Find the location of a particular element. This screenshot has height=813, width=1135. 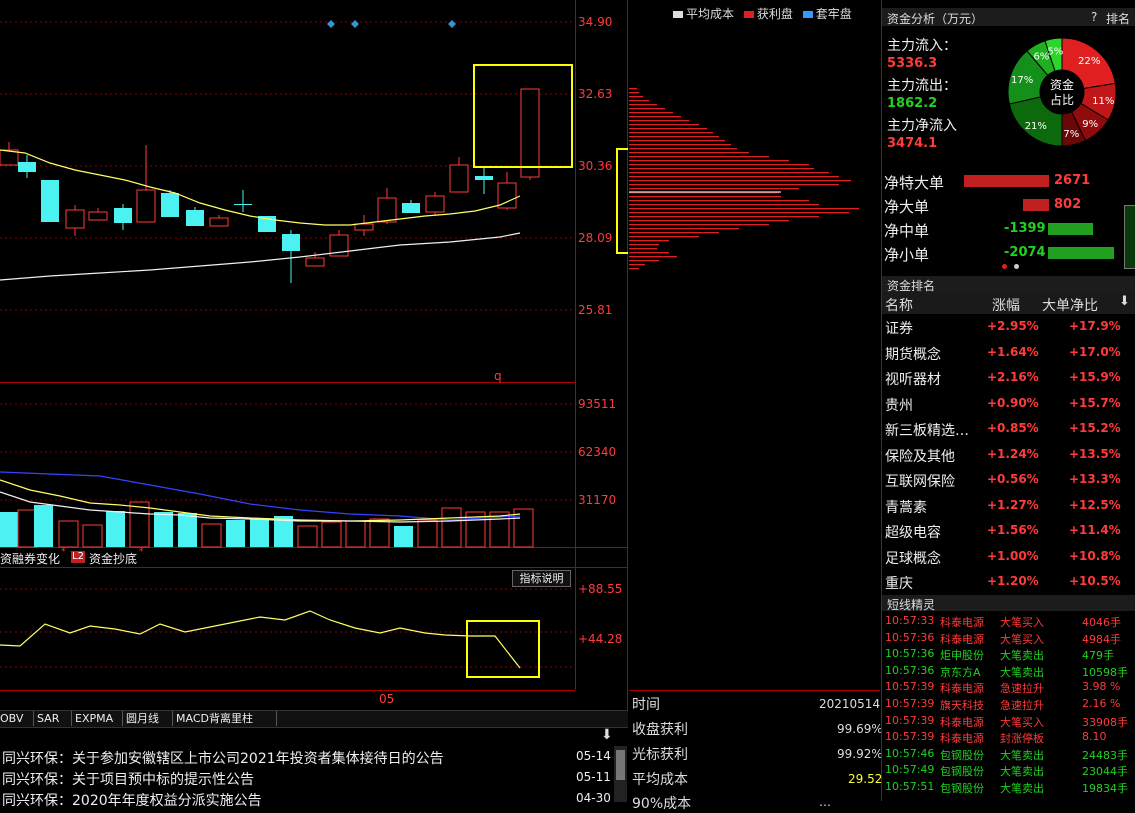

news-item: 同兴环保：关于参加安徽辖区上市公司2021年投资者集体接待日的公告 05-14 is located at coordinates (314, 757).